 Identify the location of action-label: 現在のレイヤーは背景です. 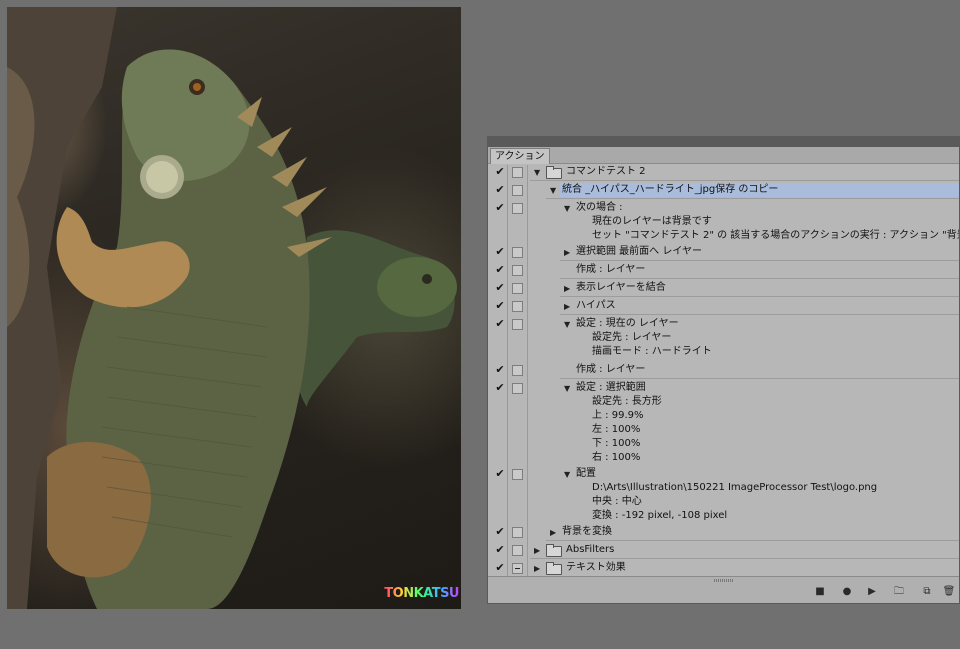
(652, 221).